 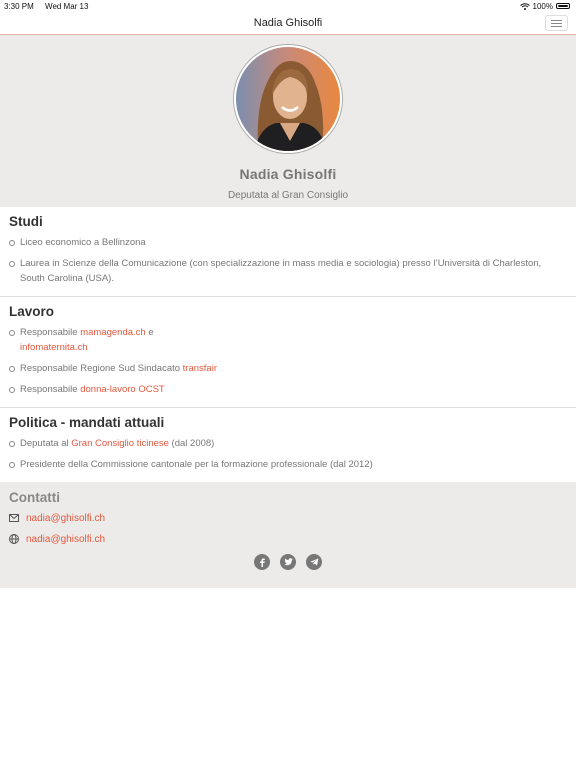 I want to click on item-text: e, so click(x=149, y=332).